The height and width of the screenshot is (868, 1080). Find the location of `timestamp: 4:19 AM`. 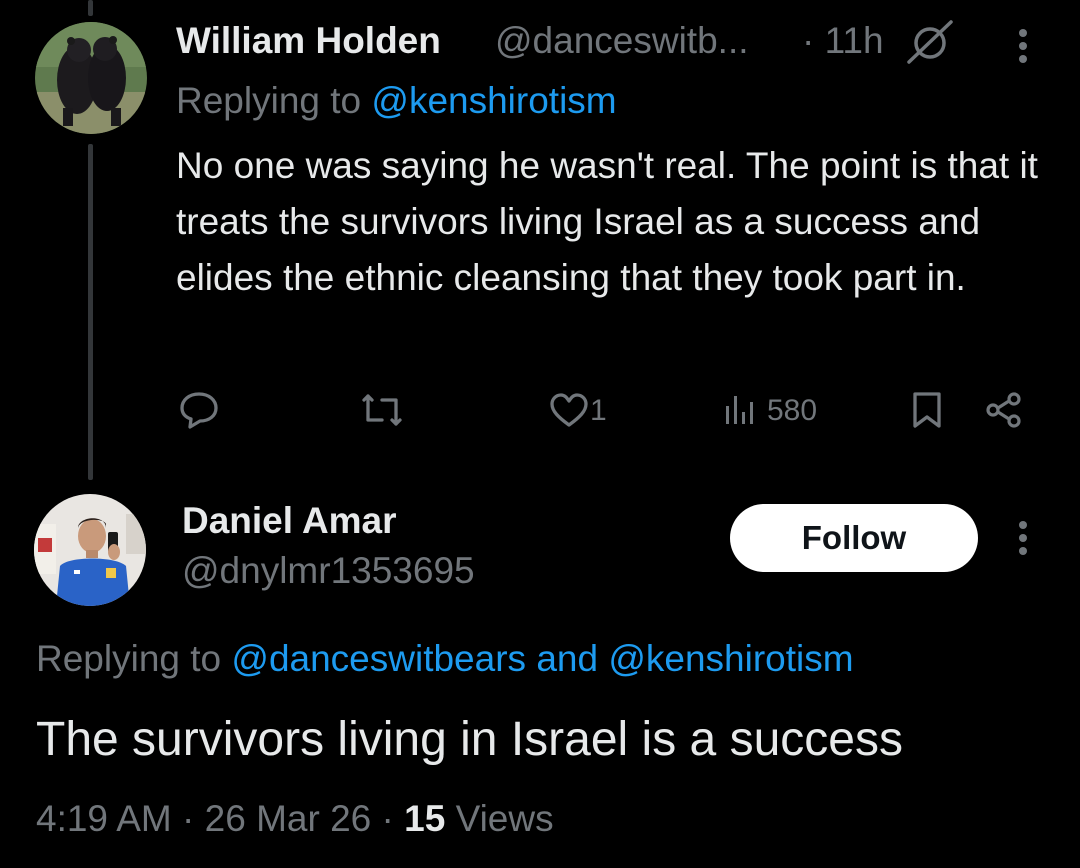

timestamp: 4:19 AM is located at coordinates (104, 818).